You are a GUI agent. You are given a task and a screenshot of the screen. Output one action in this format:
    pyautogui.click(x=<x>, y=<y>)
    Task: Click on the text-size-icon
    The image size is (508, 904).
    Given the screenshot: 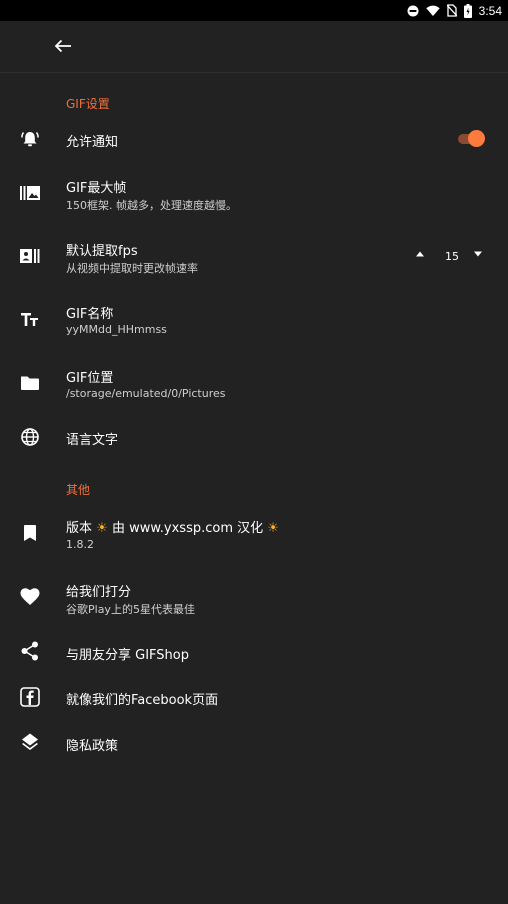 What is the action you would take?
    pyautogui.click(x=30, y=319)
    